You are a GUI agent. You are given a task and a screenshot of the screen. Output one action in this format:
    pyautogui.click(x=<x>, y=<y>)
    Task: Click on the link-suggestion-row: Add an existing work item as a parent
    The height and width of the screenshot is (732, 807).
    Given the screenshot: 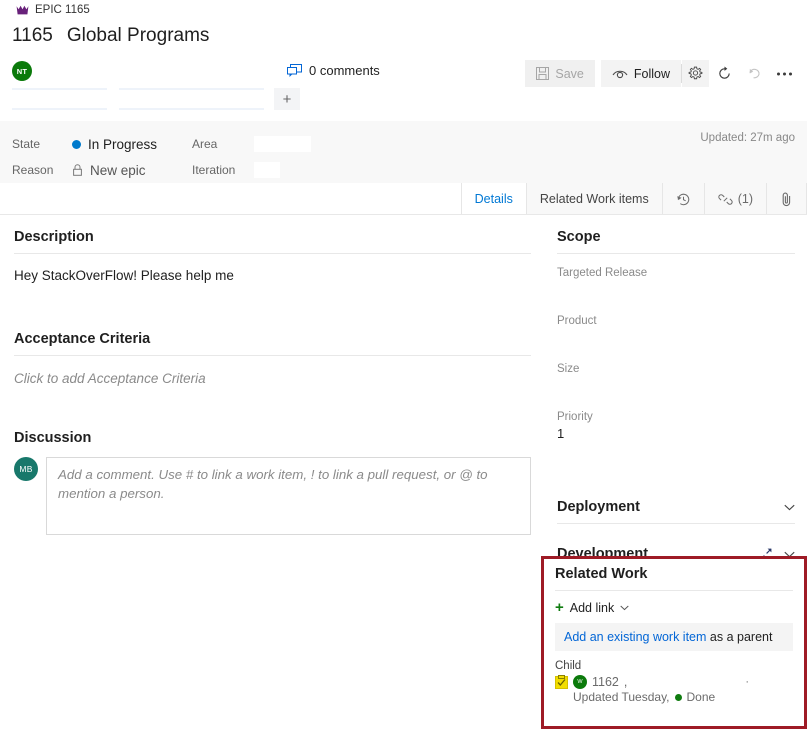 What is the action you would take?
    pyautogui.click(x=674, y=637)
    